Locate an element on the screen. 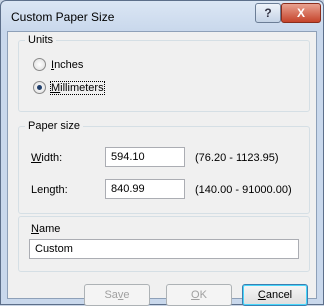  width-range: (76.20 - 1123.95) is located at coordinates (237, 158).